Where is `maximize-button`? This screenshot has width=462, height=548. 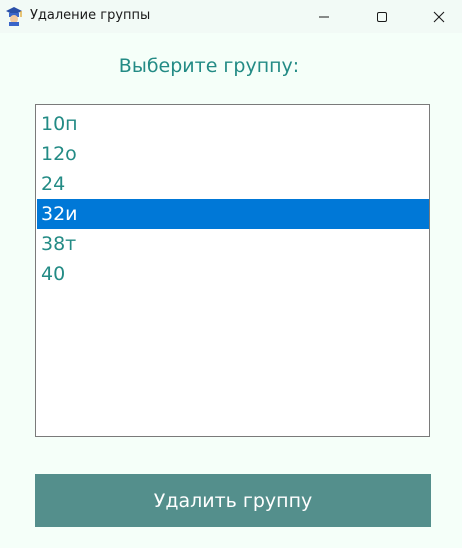
maximize-button is located at coordinates (382, 16).